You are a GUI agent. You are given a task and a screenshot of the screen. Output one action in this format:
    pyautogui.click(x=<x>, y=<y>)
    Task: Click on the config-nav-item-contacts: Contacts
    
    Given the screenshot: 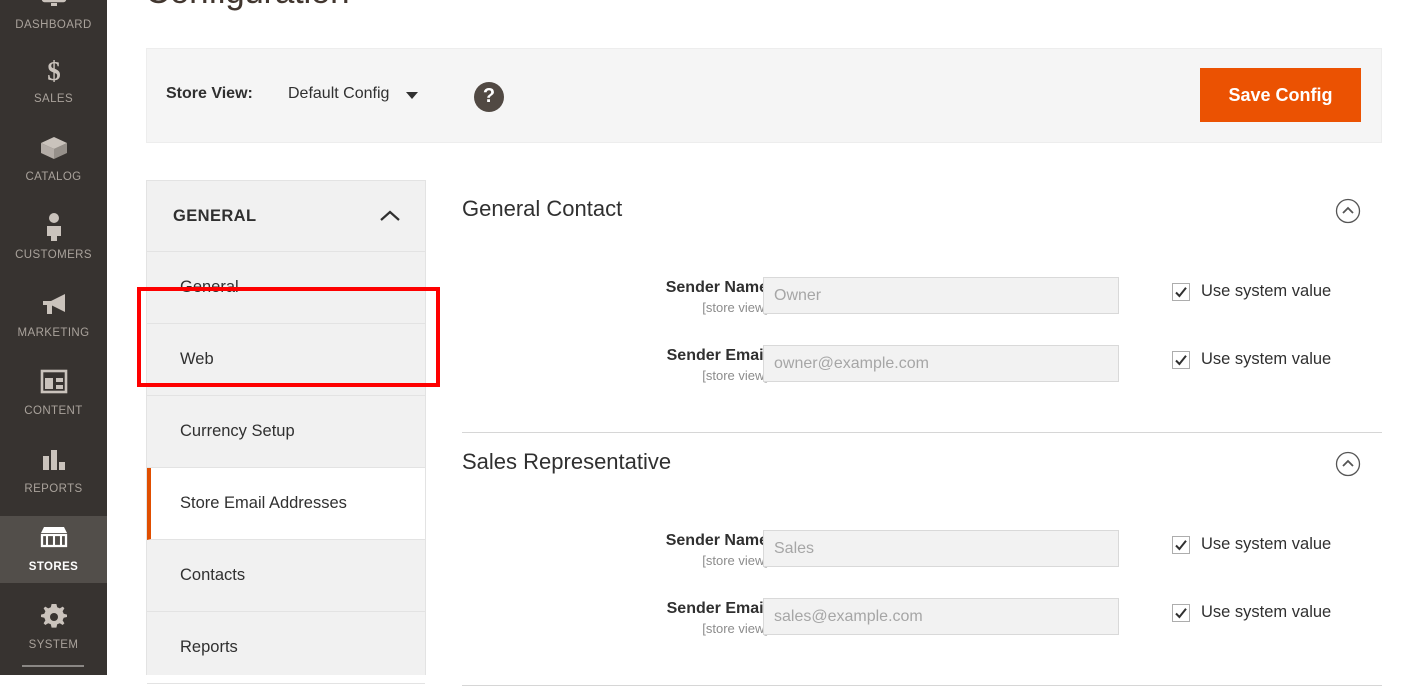 What is the action you would take?
    pyautogui.click(x=286, y=576)
    